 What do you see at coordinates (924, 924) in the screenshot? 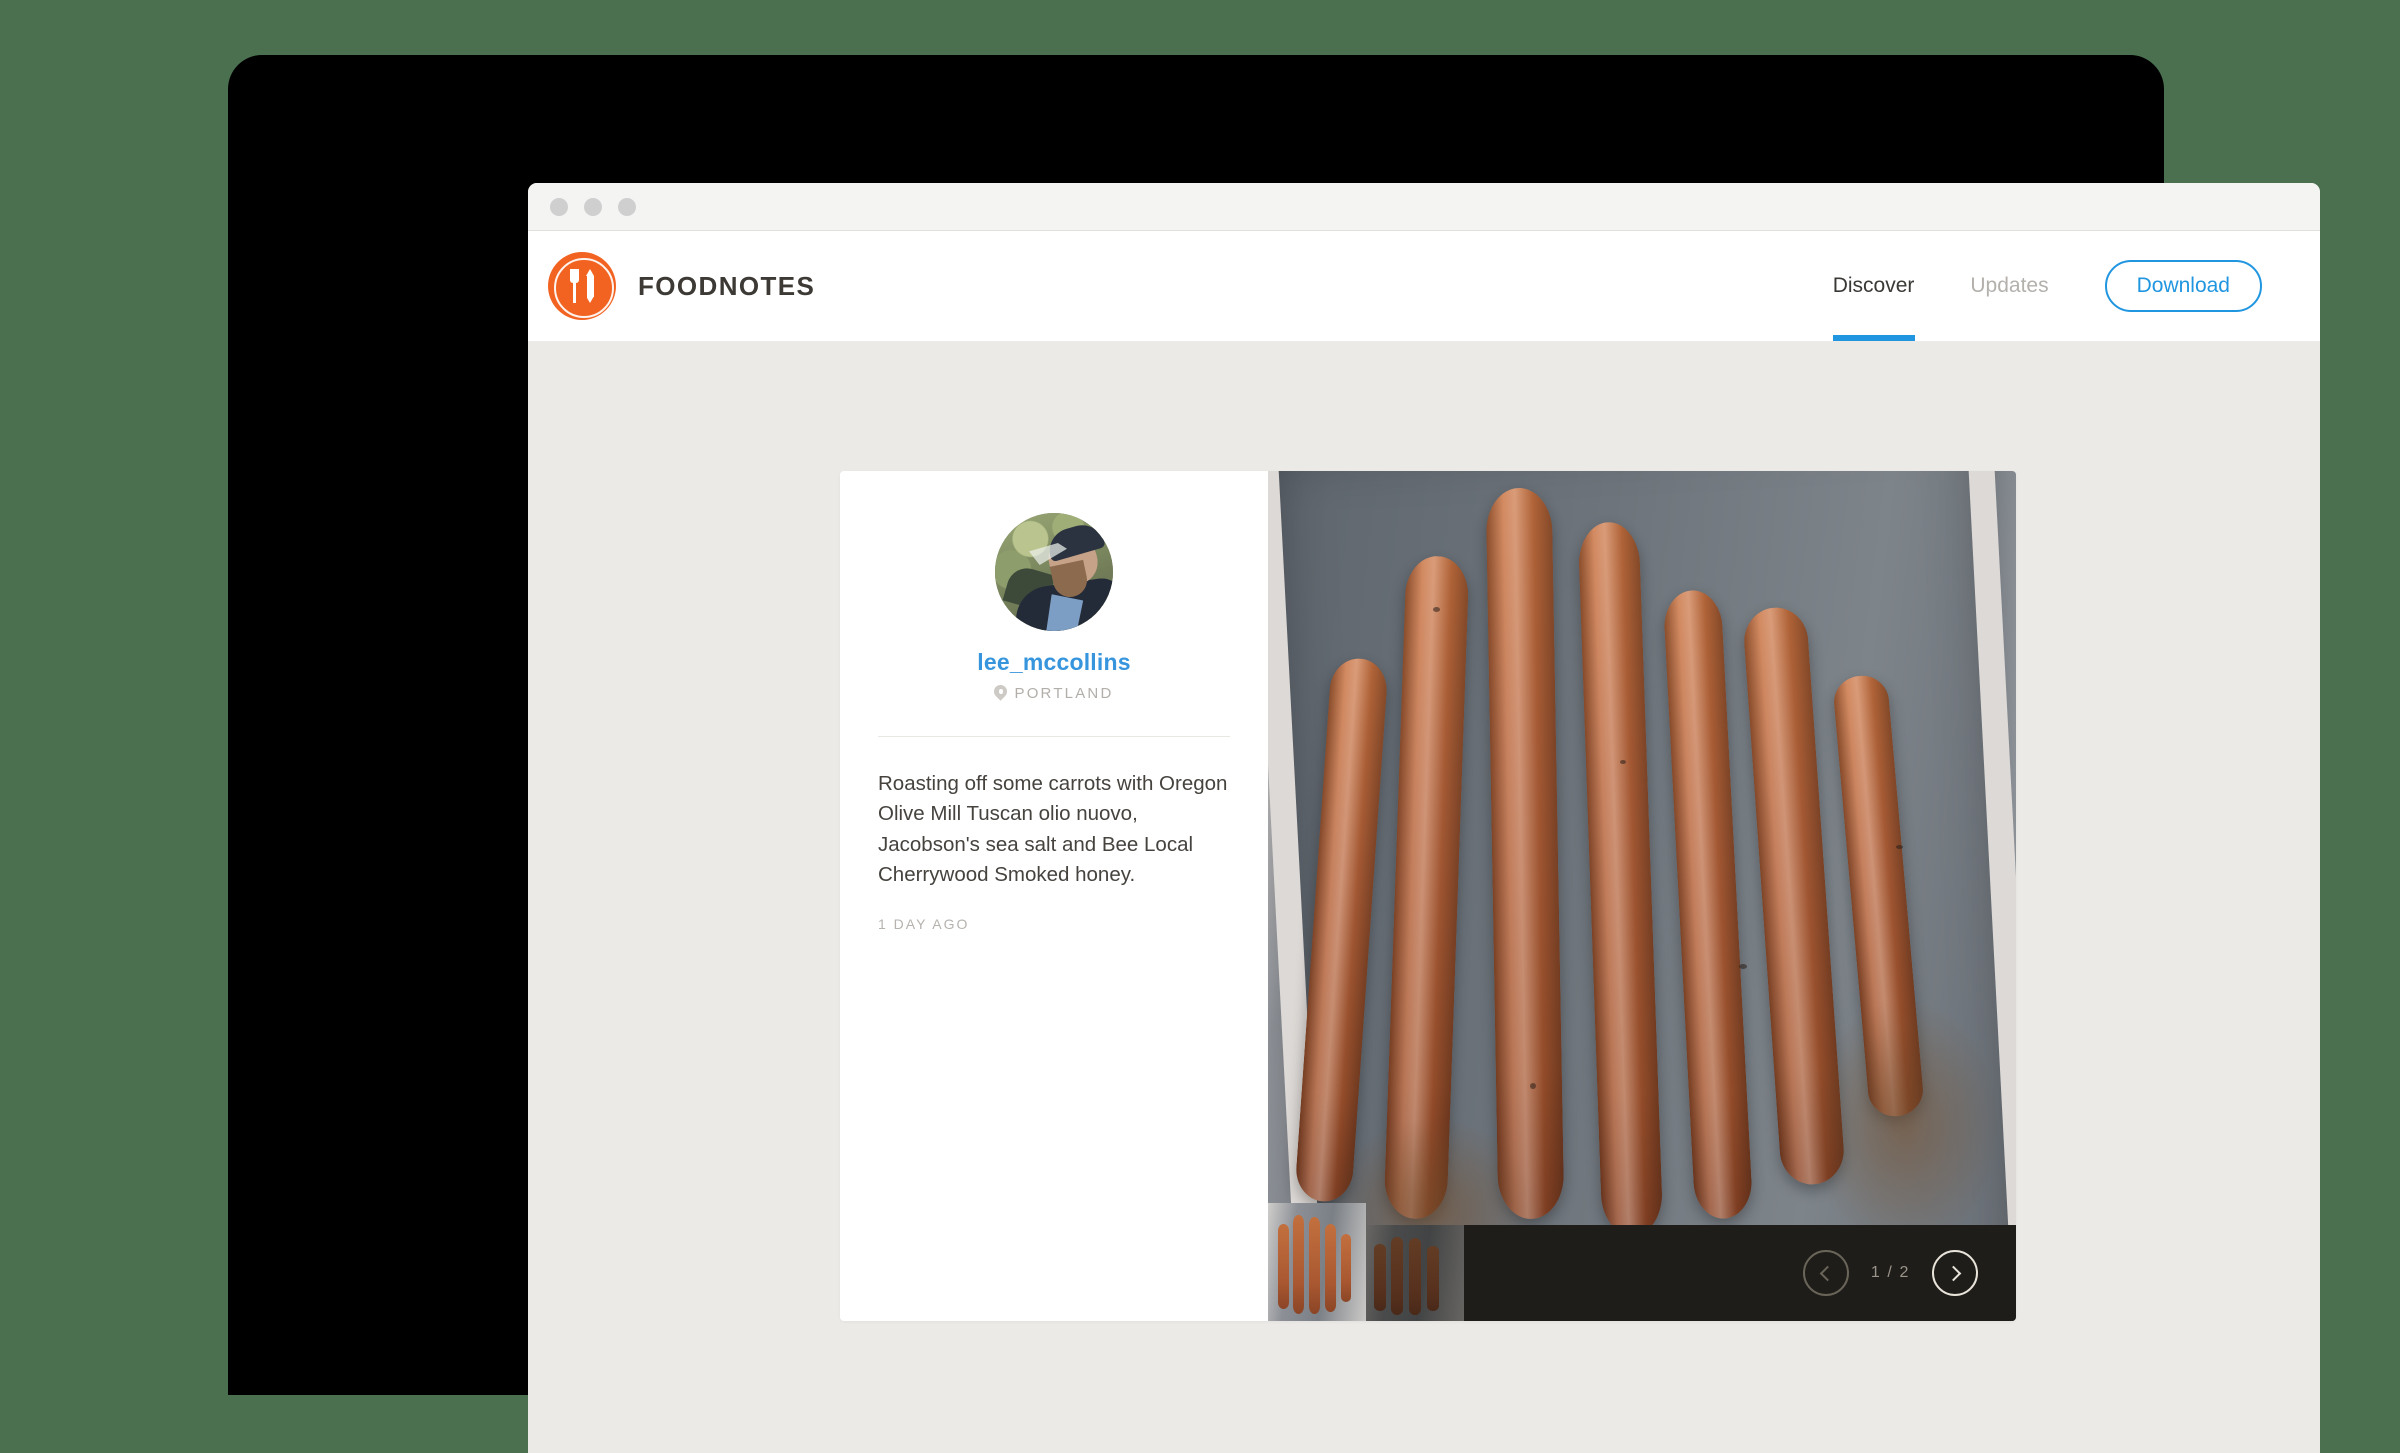
I see `post-timestamp: 1 DAY AGO` at bounding box center [924, 924].